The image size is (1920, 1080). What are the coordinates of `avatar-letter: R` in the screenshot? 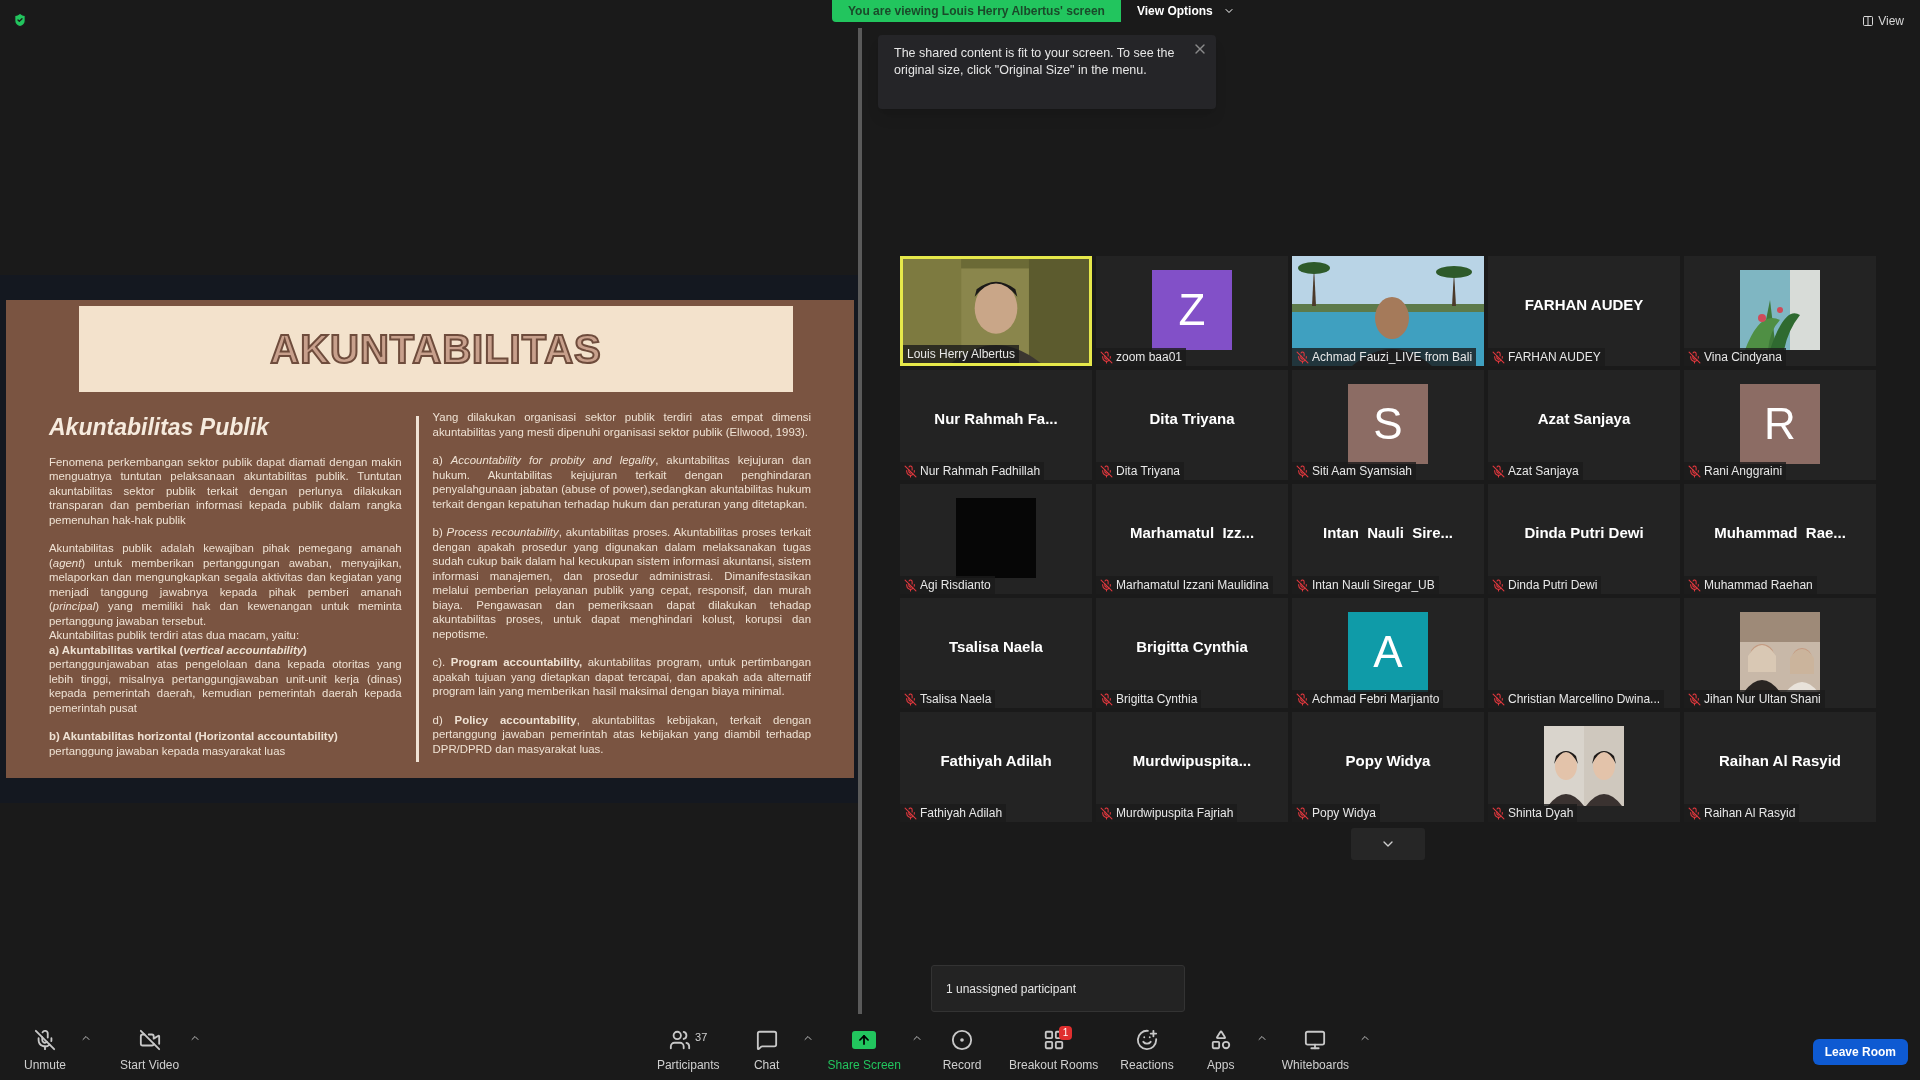 It's located at (1780, 424).